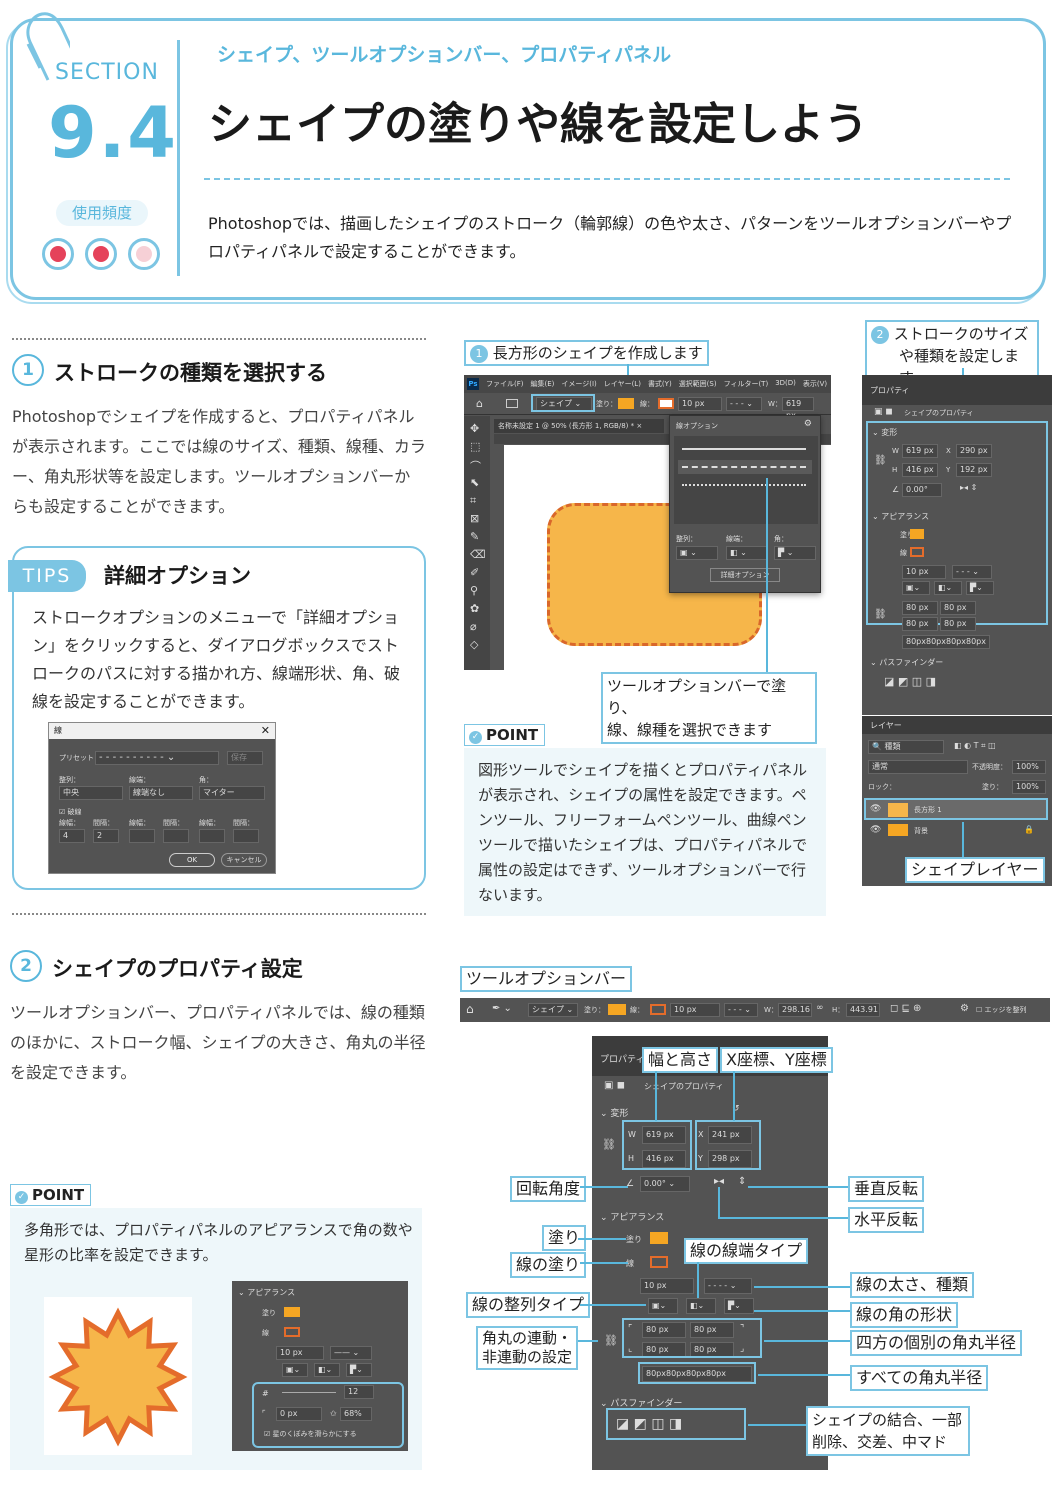 This screenshot has width=1063, height=1502. What do you see at coordinates (974, 451) in the screenshot?
I see `x-field: 290 px` at bounding box center [974, 451].